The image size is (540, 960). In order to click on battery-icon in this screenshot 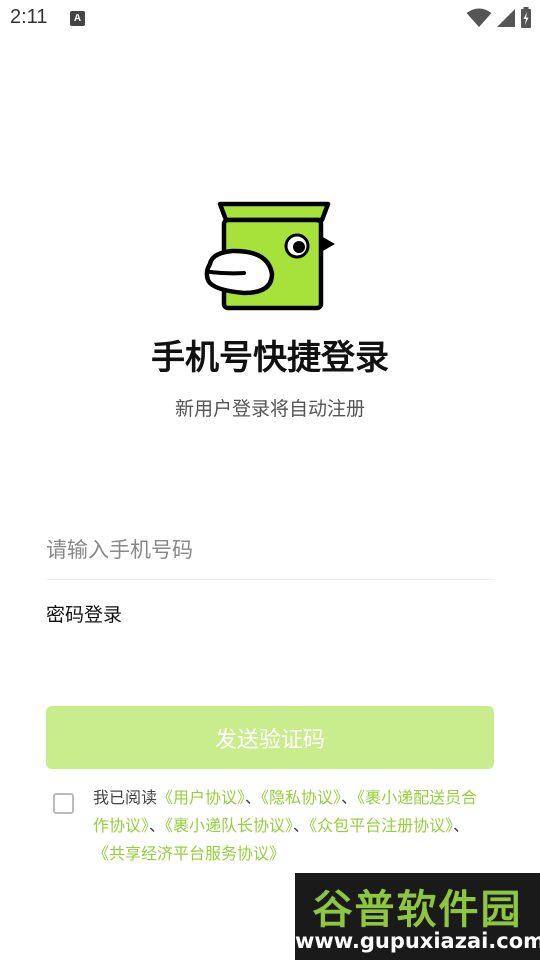, I will do `click(526, 17)`.